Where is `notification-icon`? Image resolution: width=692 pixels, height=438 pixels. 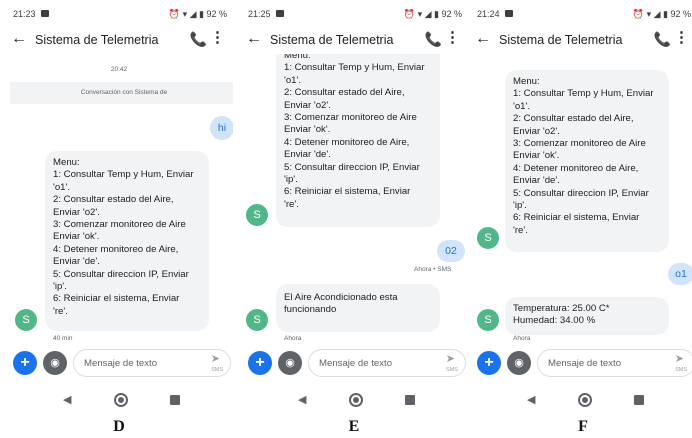 notification-icon is located at coordinates (45, 13).